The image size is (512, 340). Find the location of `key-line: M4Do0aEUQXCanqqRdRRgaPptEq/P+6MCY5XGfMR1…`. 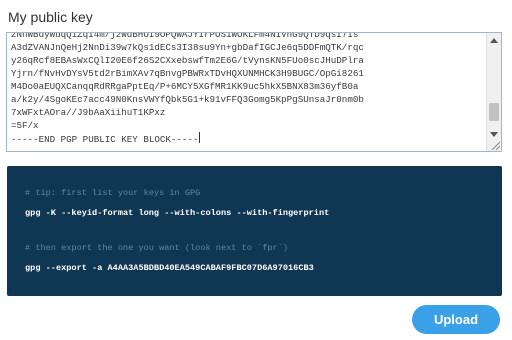

key-line: M4Do0aEUQXCanqqRdRRgaPptEq/P+6MCY5XGfMR1… is located at coordinates (185, 86).